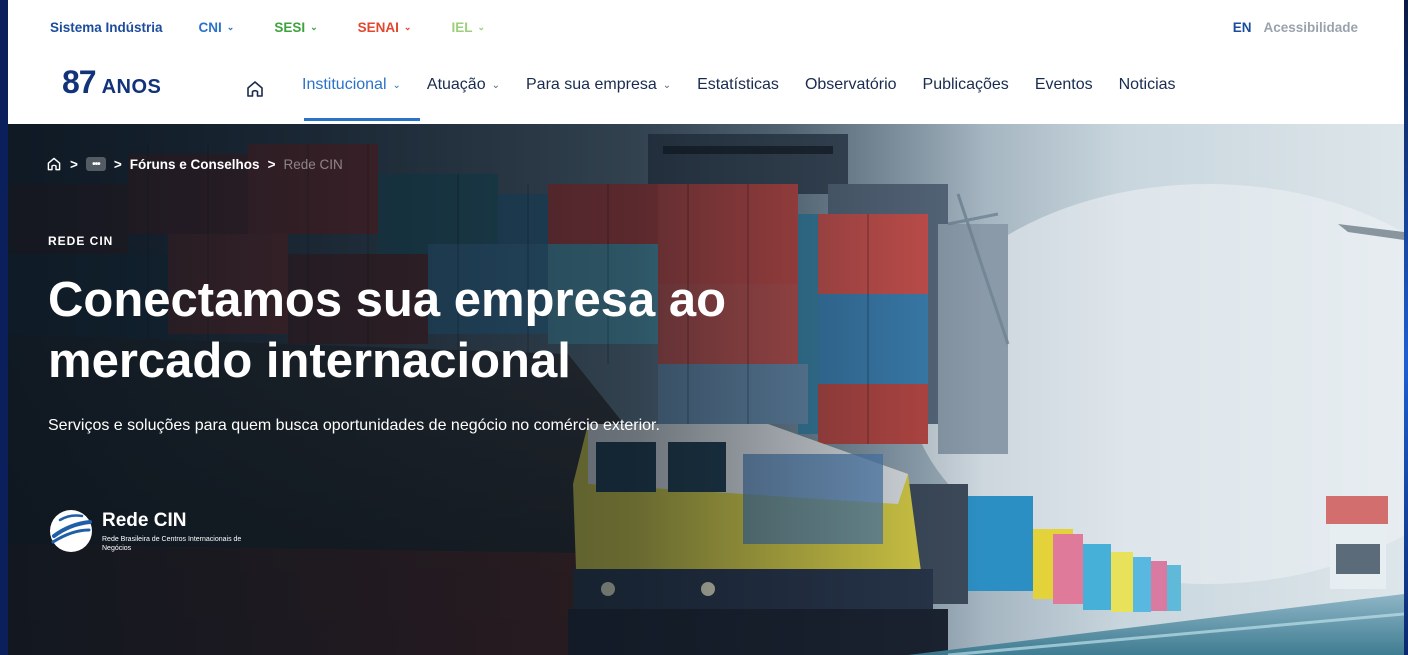 The image size is (1408, 655). What do you see at coordinates (95, 164) in the screenshot?
I see `breadcrumb-more-button: •••` at bounding box center [95, 164].